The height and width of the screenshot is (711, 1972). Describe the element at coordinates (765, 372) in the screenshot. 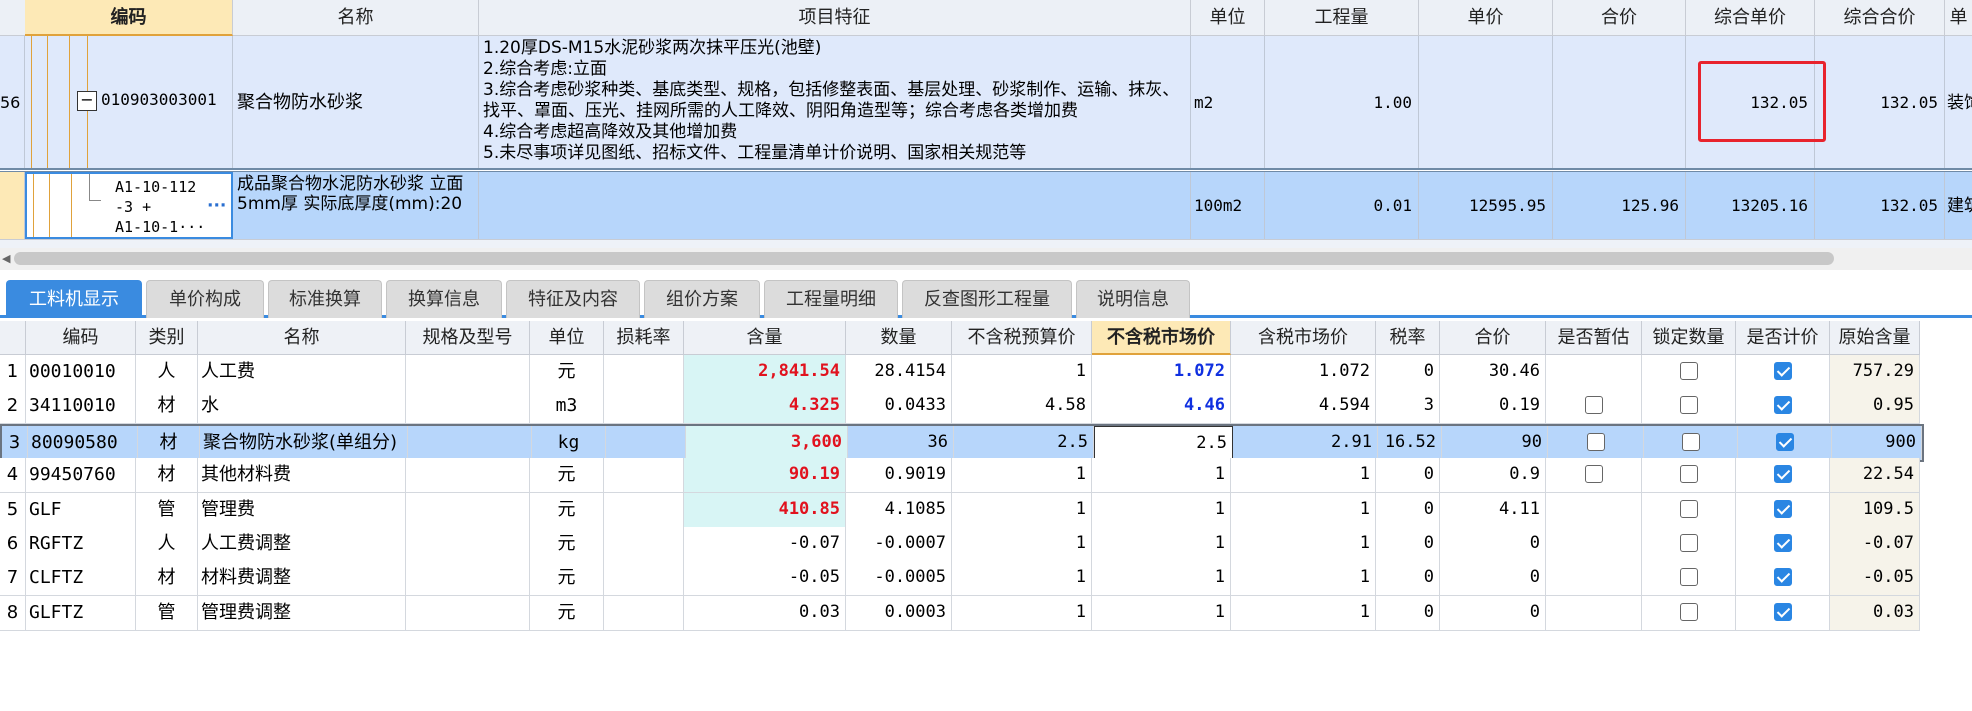

I see `material-content: 2,841.54` at that location.